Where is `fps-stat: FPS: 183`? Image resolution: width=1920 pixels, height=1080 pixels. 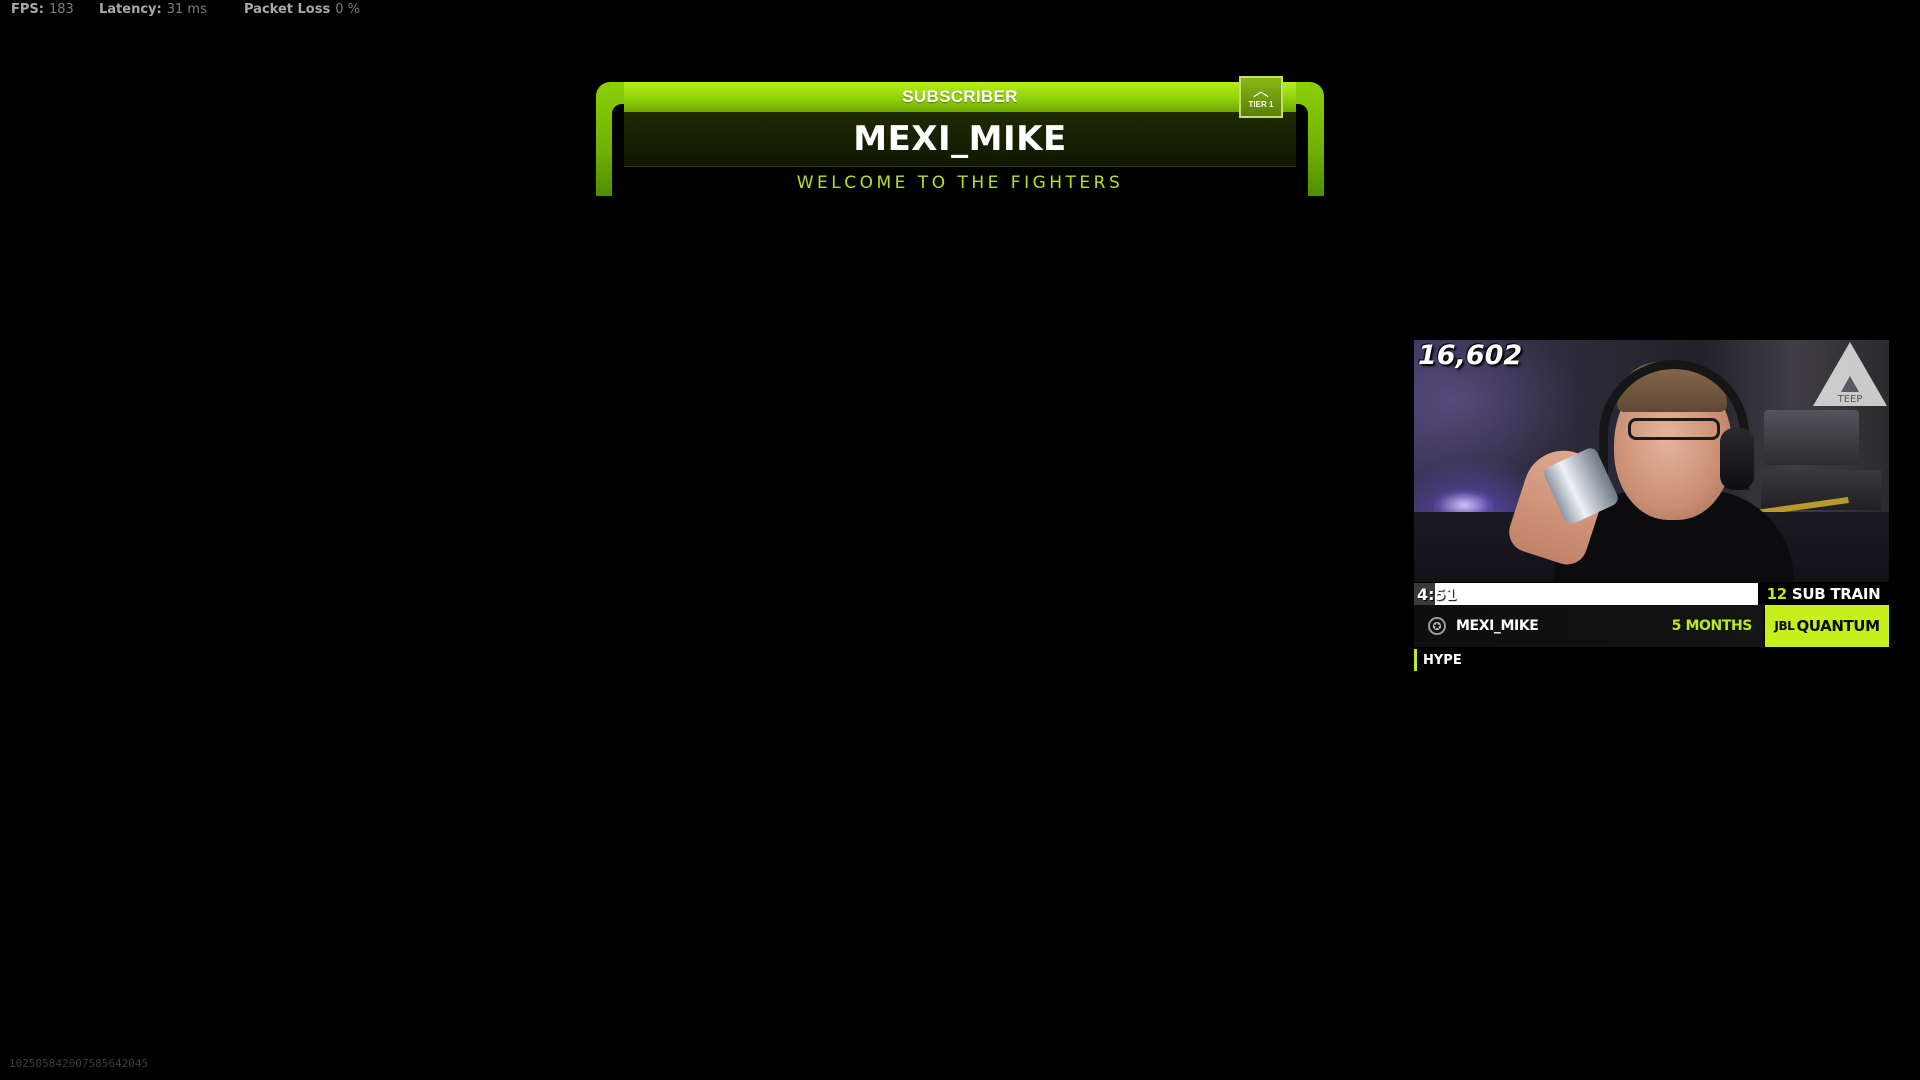
fps-stat: FPS: 183 is located at coordinates (55, 9).